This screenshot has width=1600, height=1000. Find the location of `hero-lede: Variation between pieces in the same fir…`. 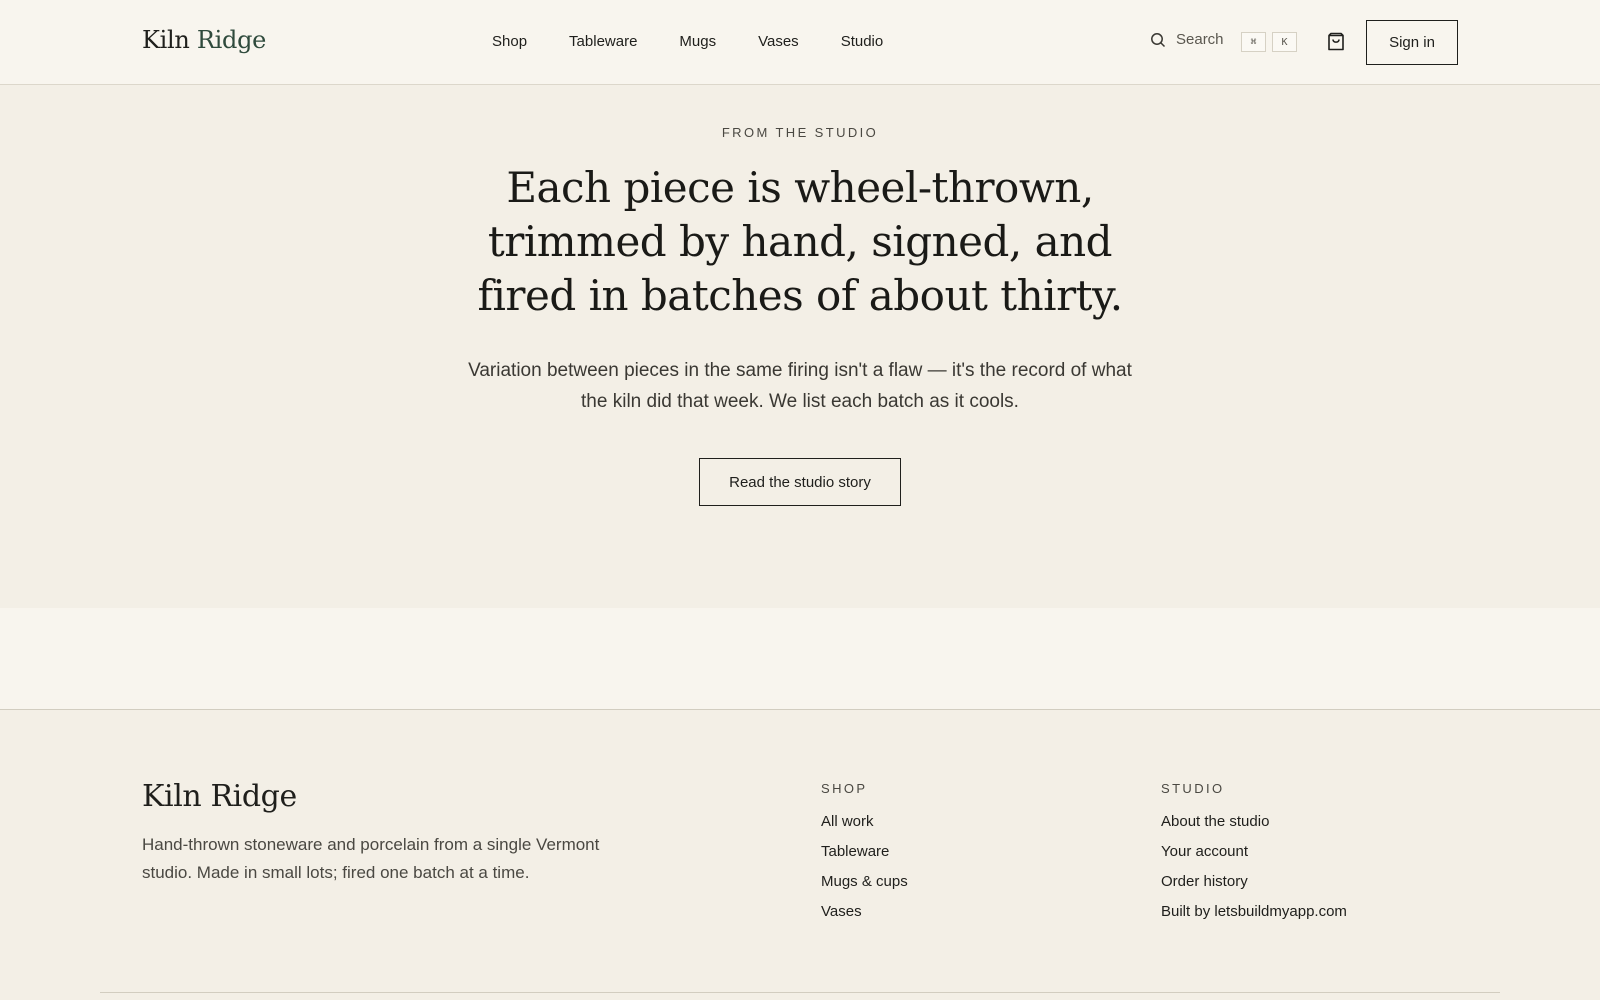

hero-lede: Variation between pieces in the same fir… is located at coordinates (800, 386).